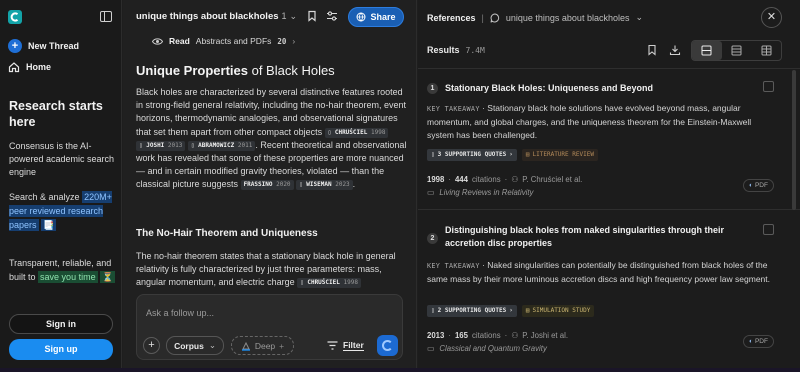 The height and width of the screenshot is (372, 800). What do you see at coordinates (771, 17) in the screenshot?
I see `close-button: ✕` at bounding box center [771, 17].